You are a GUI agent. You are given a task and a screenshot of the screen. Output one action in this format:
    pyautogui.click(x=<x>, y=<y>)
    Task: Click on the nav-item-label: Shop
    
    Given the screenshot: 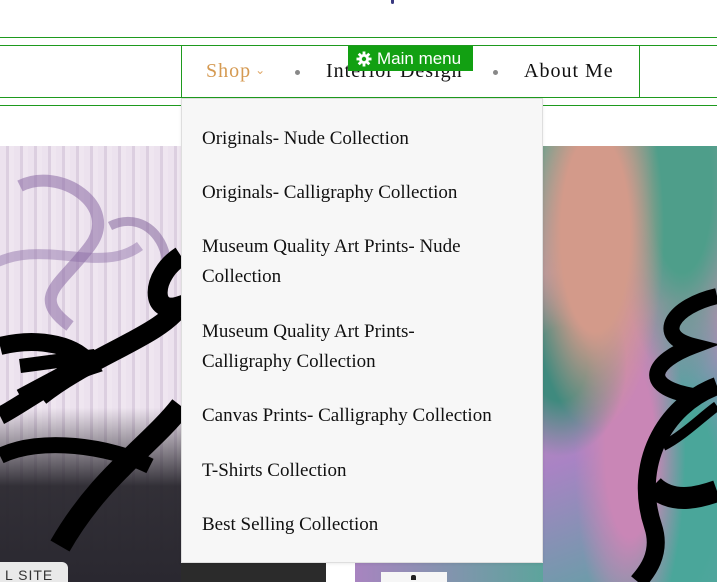 What is the action you would take?
    pyautogui.click(x=229, y=71)
    